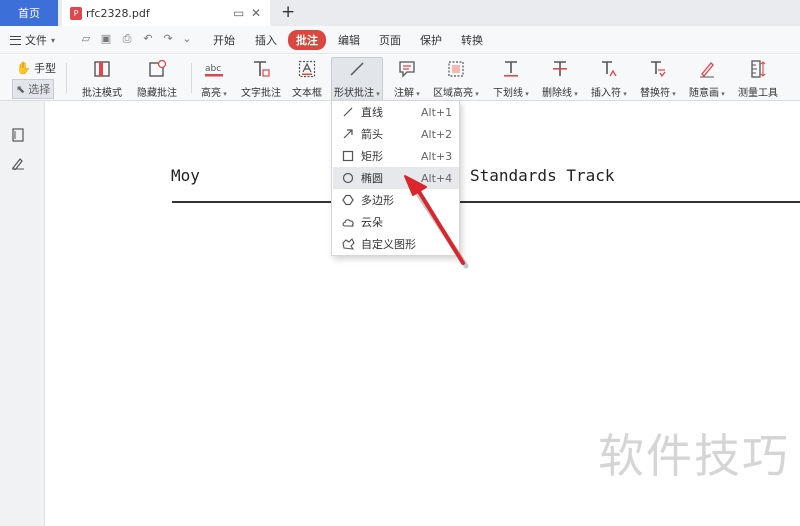 The width and height of the screenshot is (800, 526). What do you see at coordinates (348, 178) in the screenshot?
I see `ellipse-icon` at bounding box center [348, 178].